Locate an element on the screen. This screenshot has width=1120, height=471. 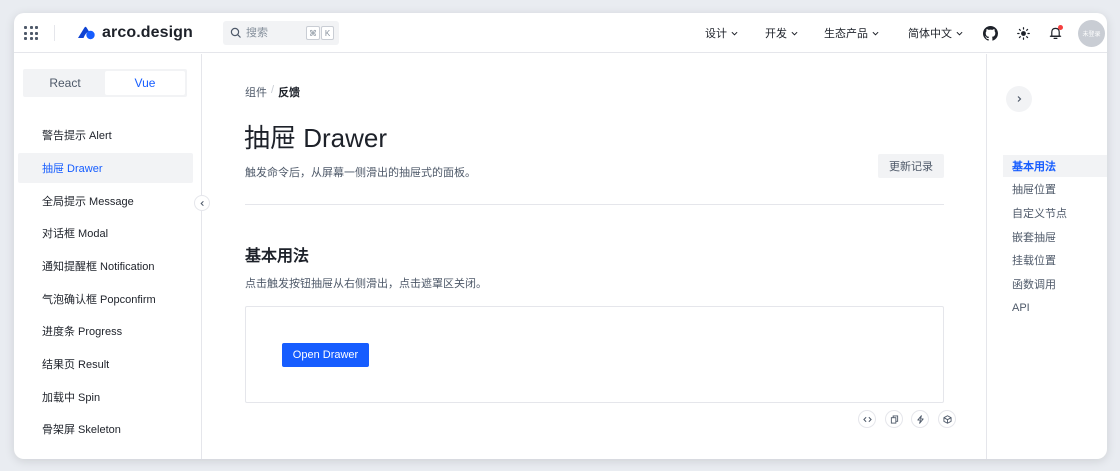
demo-box: Open Drawer is located at coordinates (594, 354).